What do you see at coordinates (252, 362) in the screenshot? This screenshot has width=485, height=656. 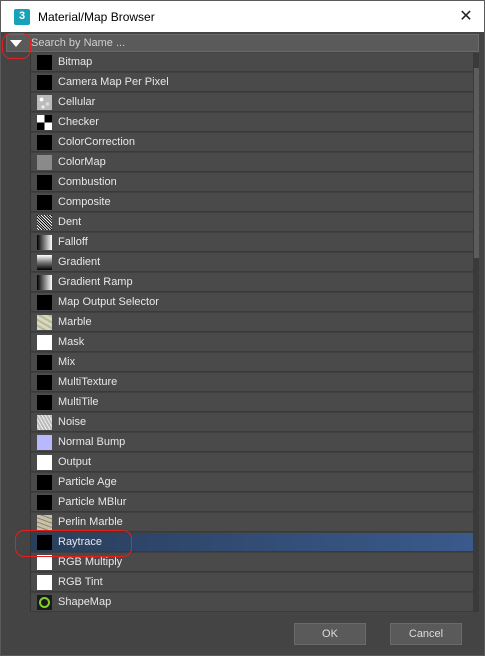 I see `map-item: Mix` at bounding box center [252, 362].